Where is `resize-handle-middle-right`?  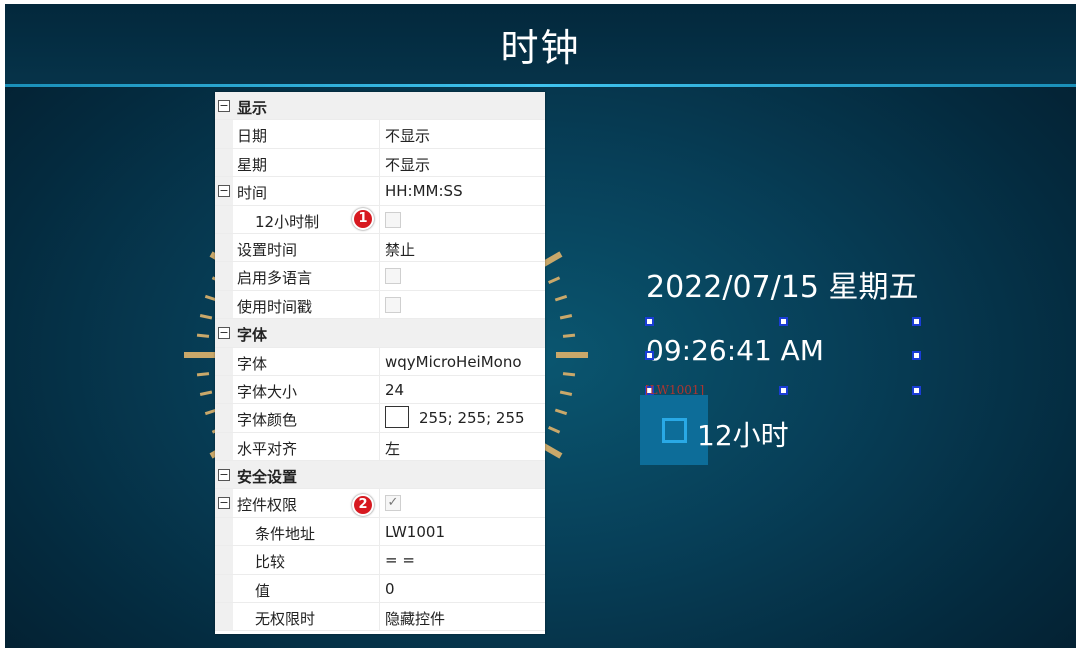 resize-handle-middle-right is located at coordinates (916, 355).